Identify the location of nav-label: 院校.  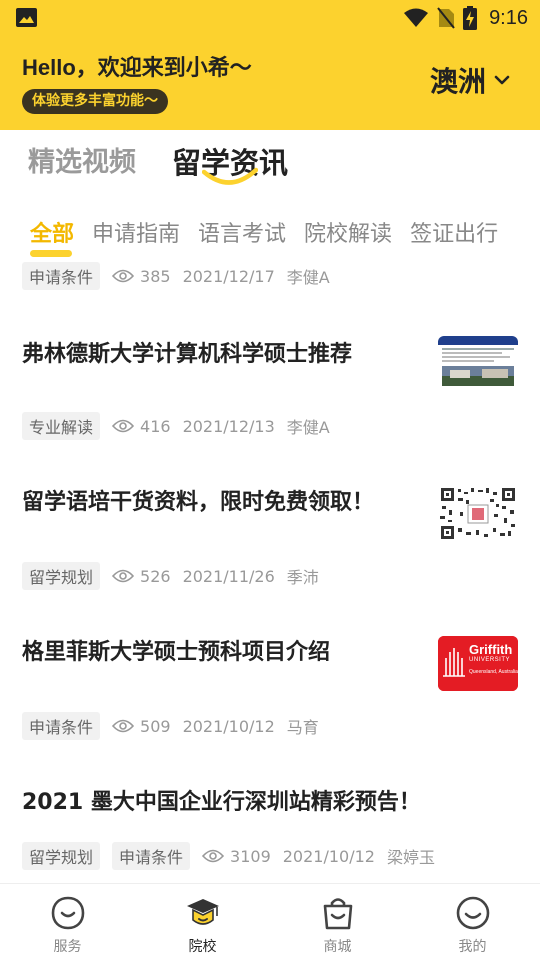
(202, 947).